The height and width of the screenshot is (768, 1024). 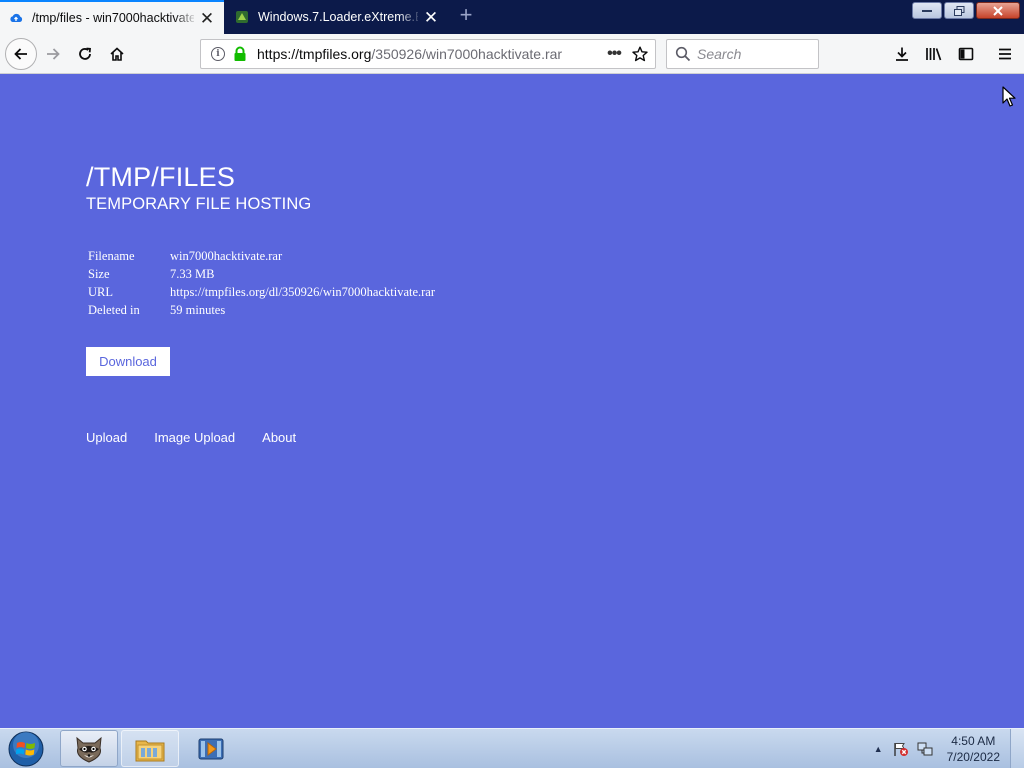 What do you see at coordinates (925, 749) in the screenshot?
I see `network-icon` at bounding box center [925, 749].